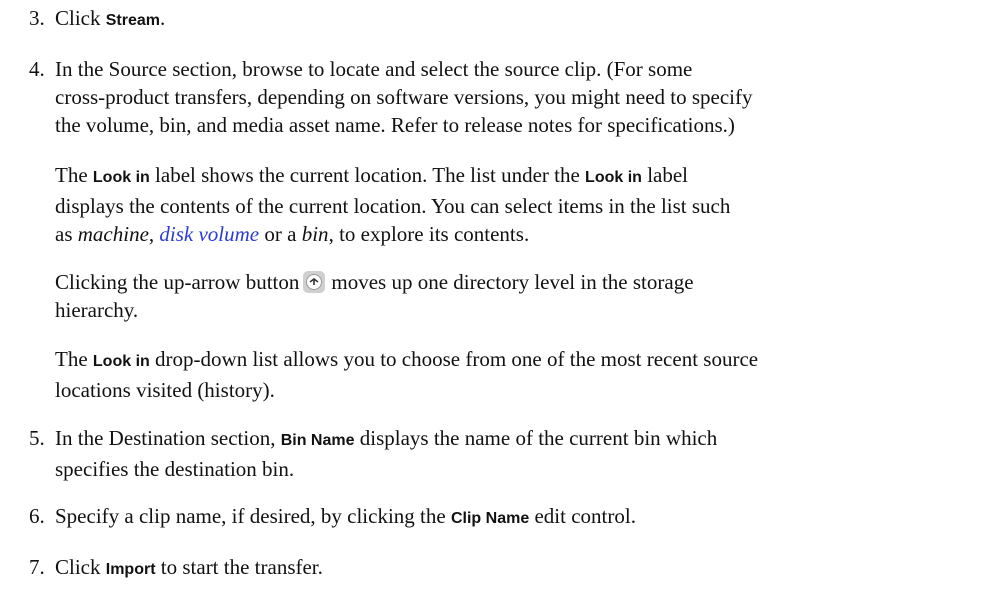 Image resolution: width=1000 pixels, height=611 pixels. I want to click on text-part: edit control., so click(582, 516).